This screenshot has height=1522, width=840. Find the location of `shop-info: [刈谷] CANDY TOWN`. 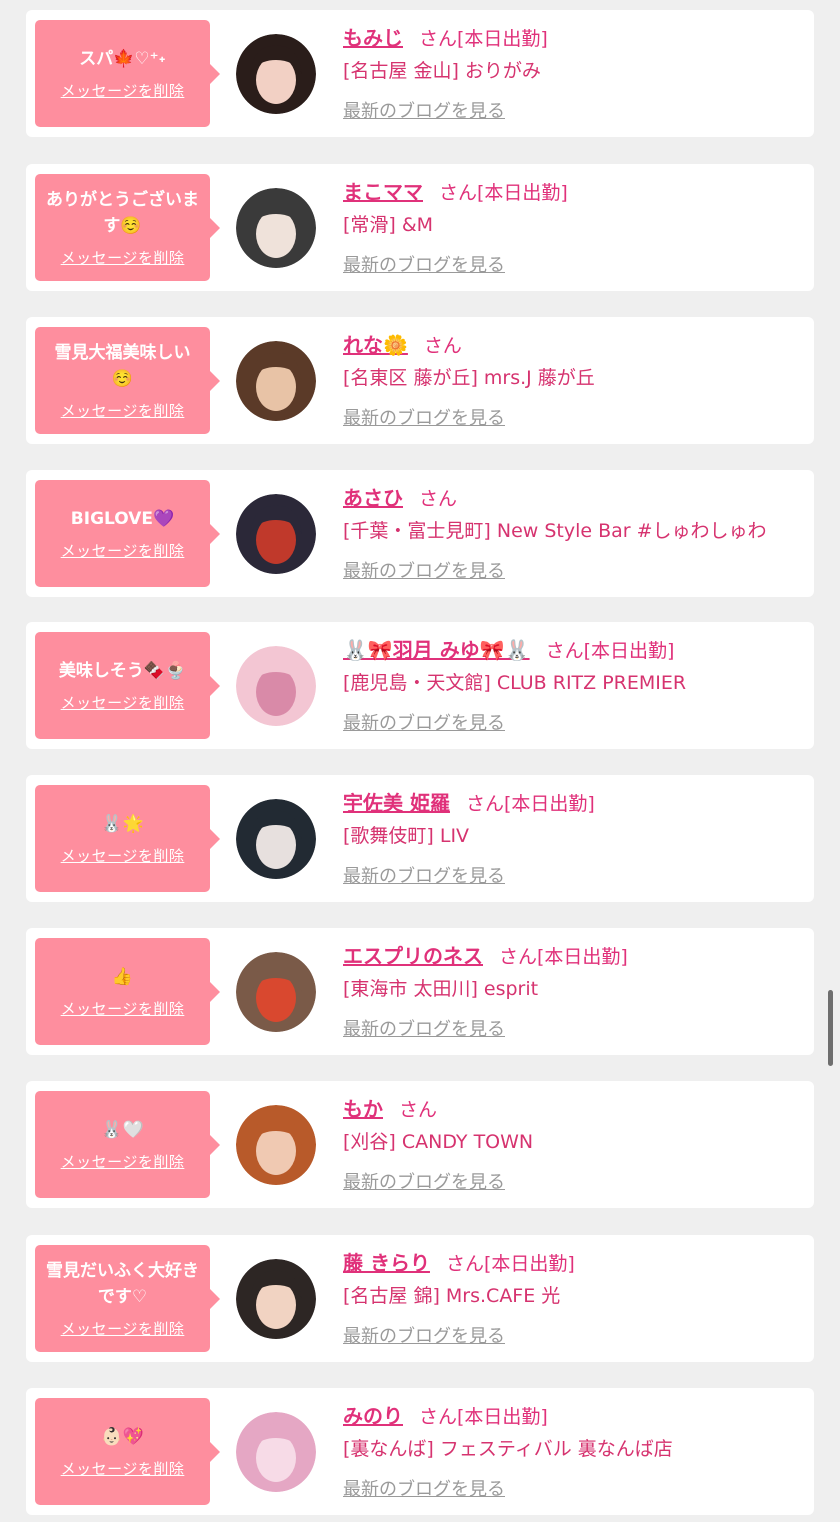

shop-info: [刈谷] CANDY TOWN is located at coordinates (438, 1142).